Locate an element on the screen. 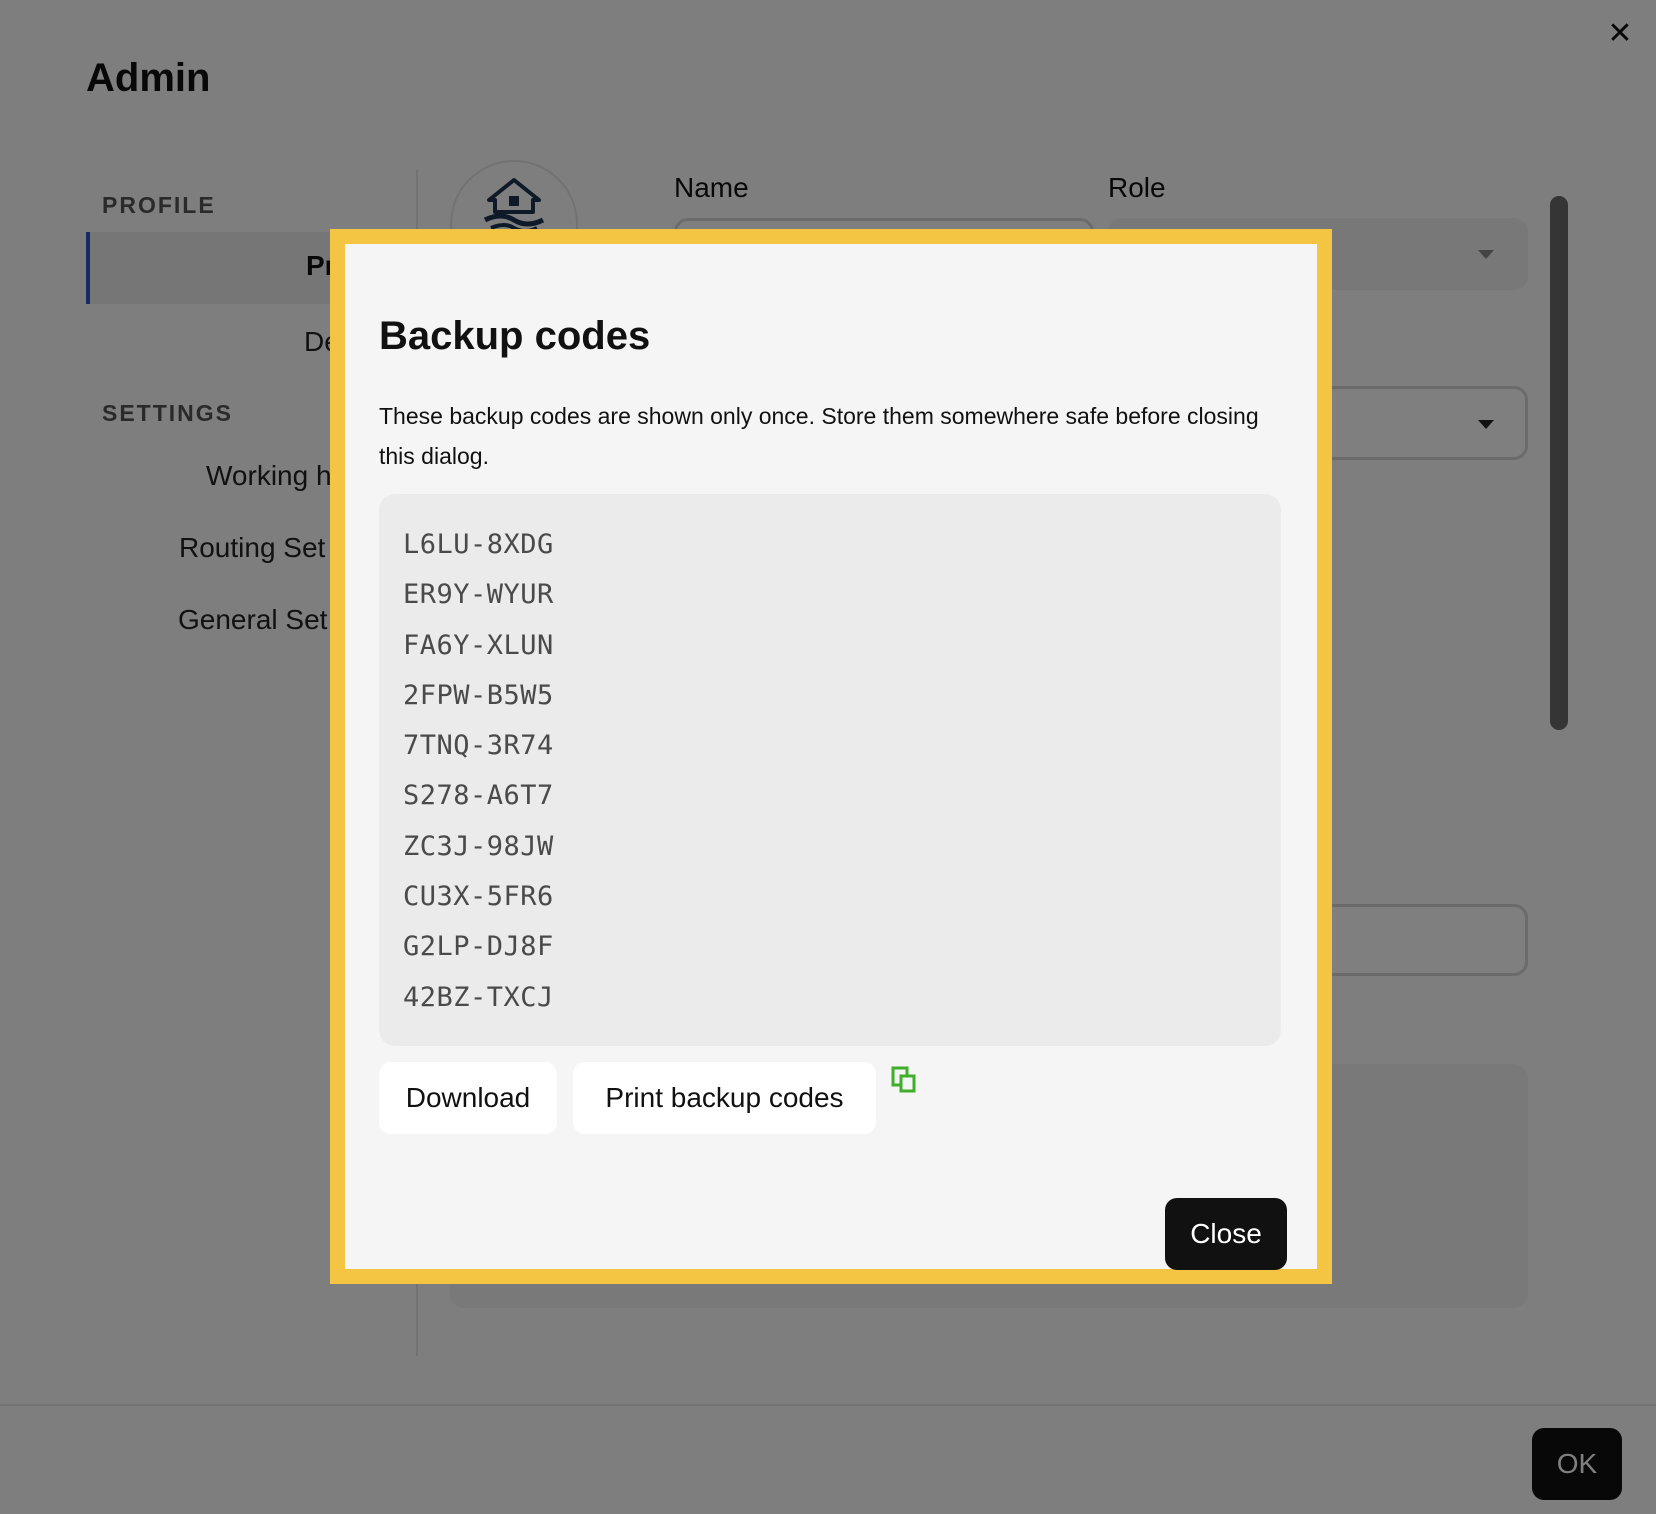 The height and width of the screenshot is (1514, 1656). backup-code: L6LU-8XDG is located at coordinates (478, 544).